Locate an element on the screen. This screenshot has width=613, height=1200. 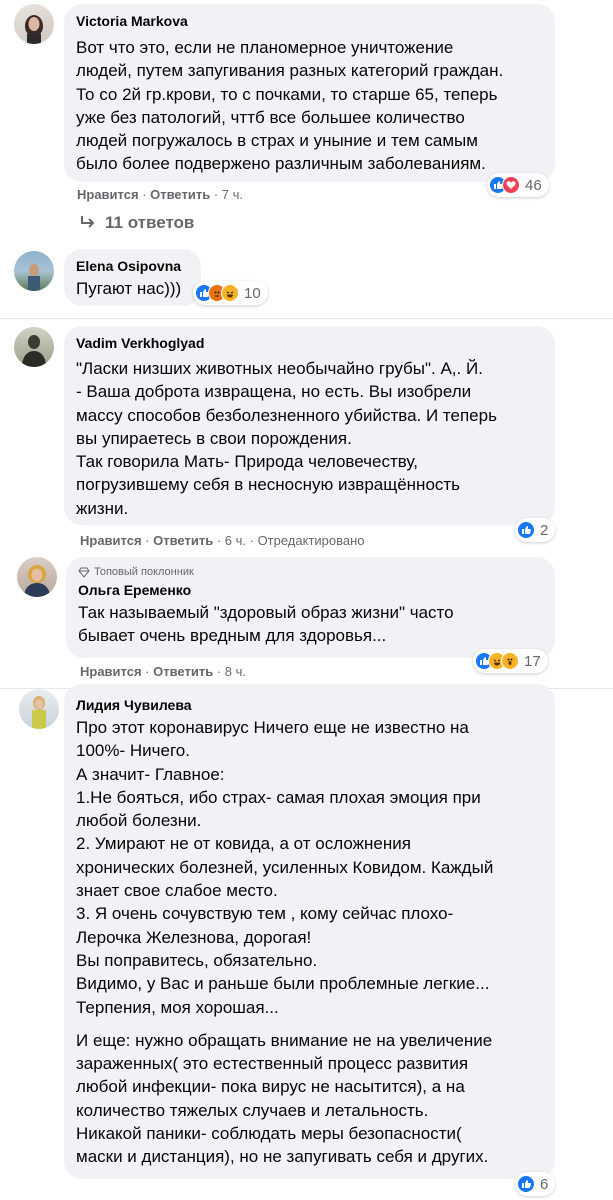
timestamp: 8 ч. is located at coordinates (235, 671).